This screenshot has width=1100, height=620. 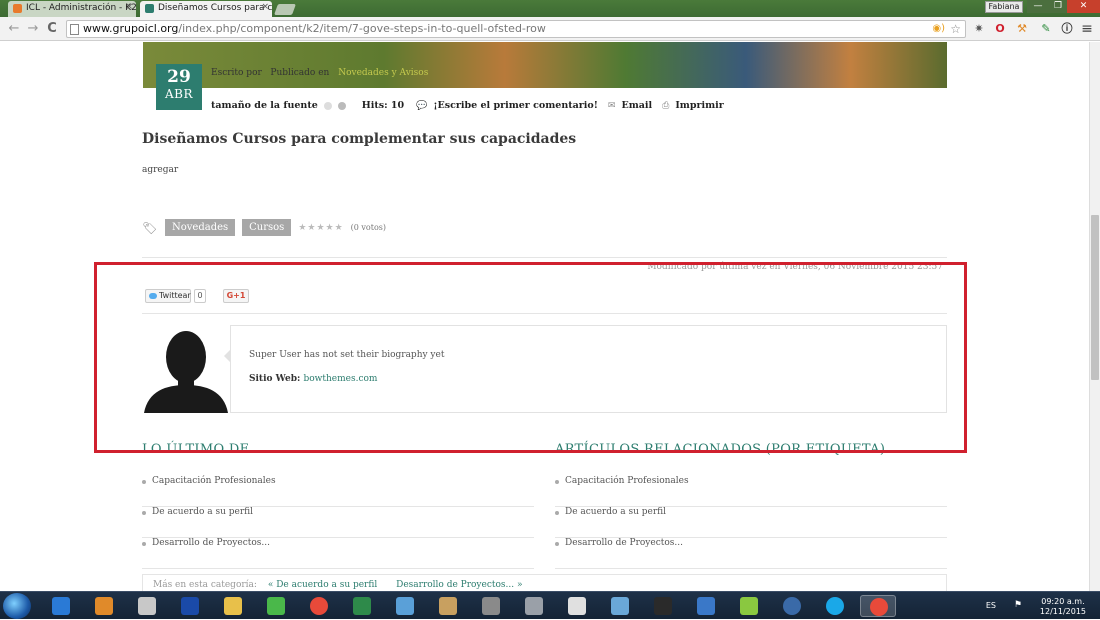 What do you see at coordinates (104, 606) in the screenshot?
I see `taskbar-app-media-player` at bounding box center [104, 606].